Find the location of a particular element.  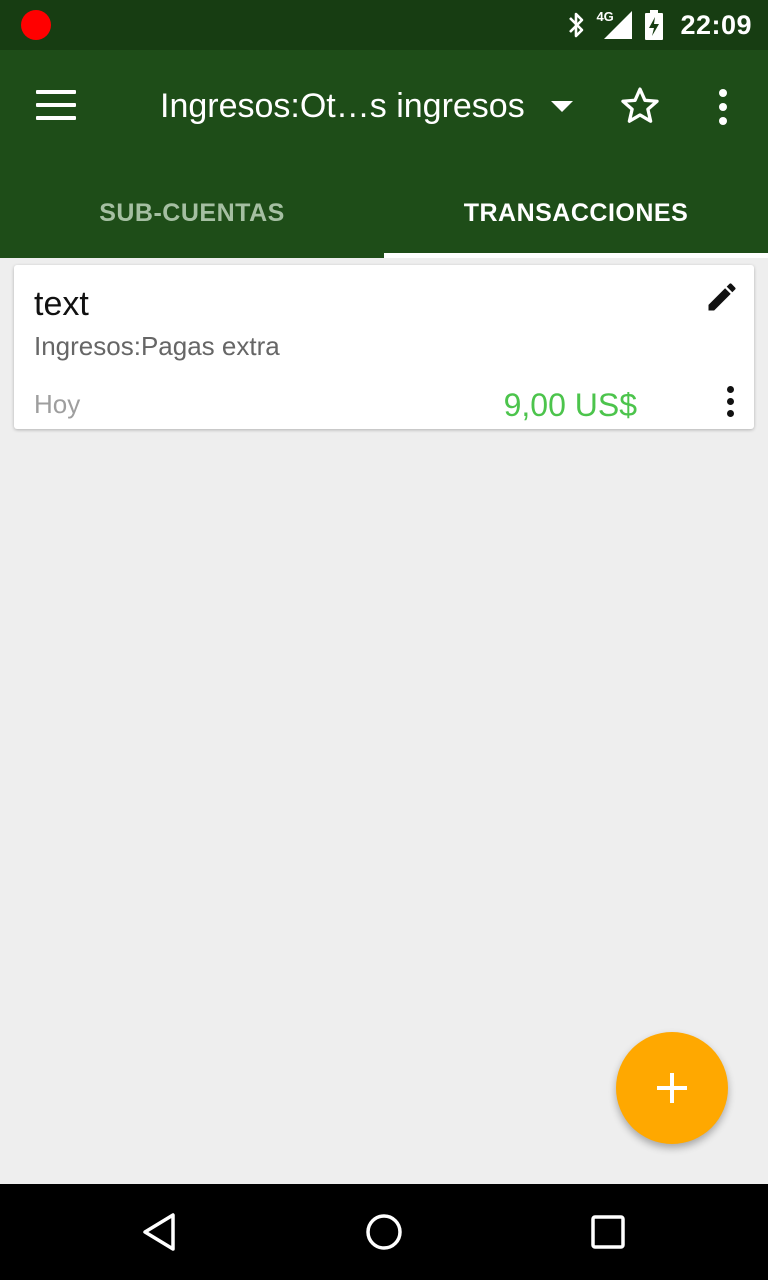

transaction-menu-icon is located at coordinates (730, 402).